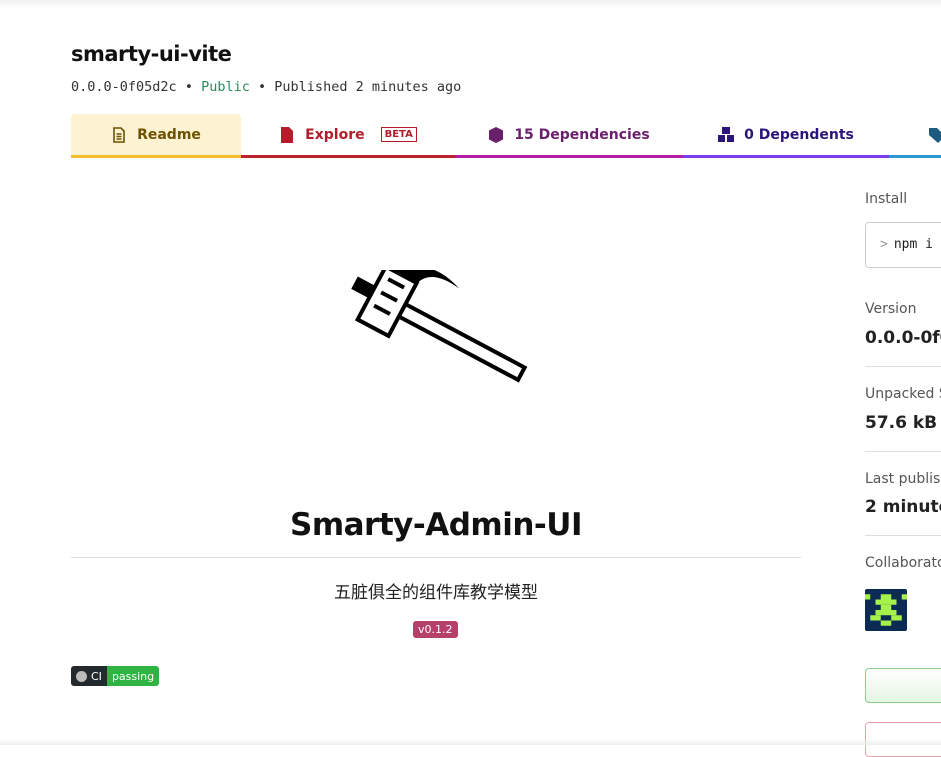  What do you see at coordinates (169, 134) in the screenshot?
I see `tab-label: Readme` at bounding box center [169, 134].